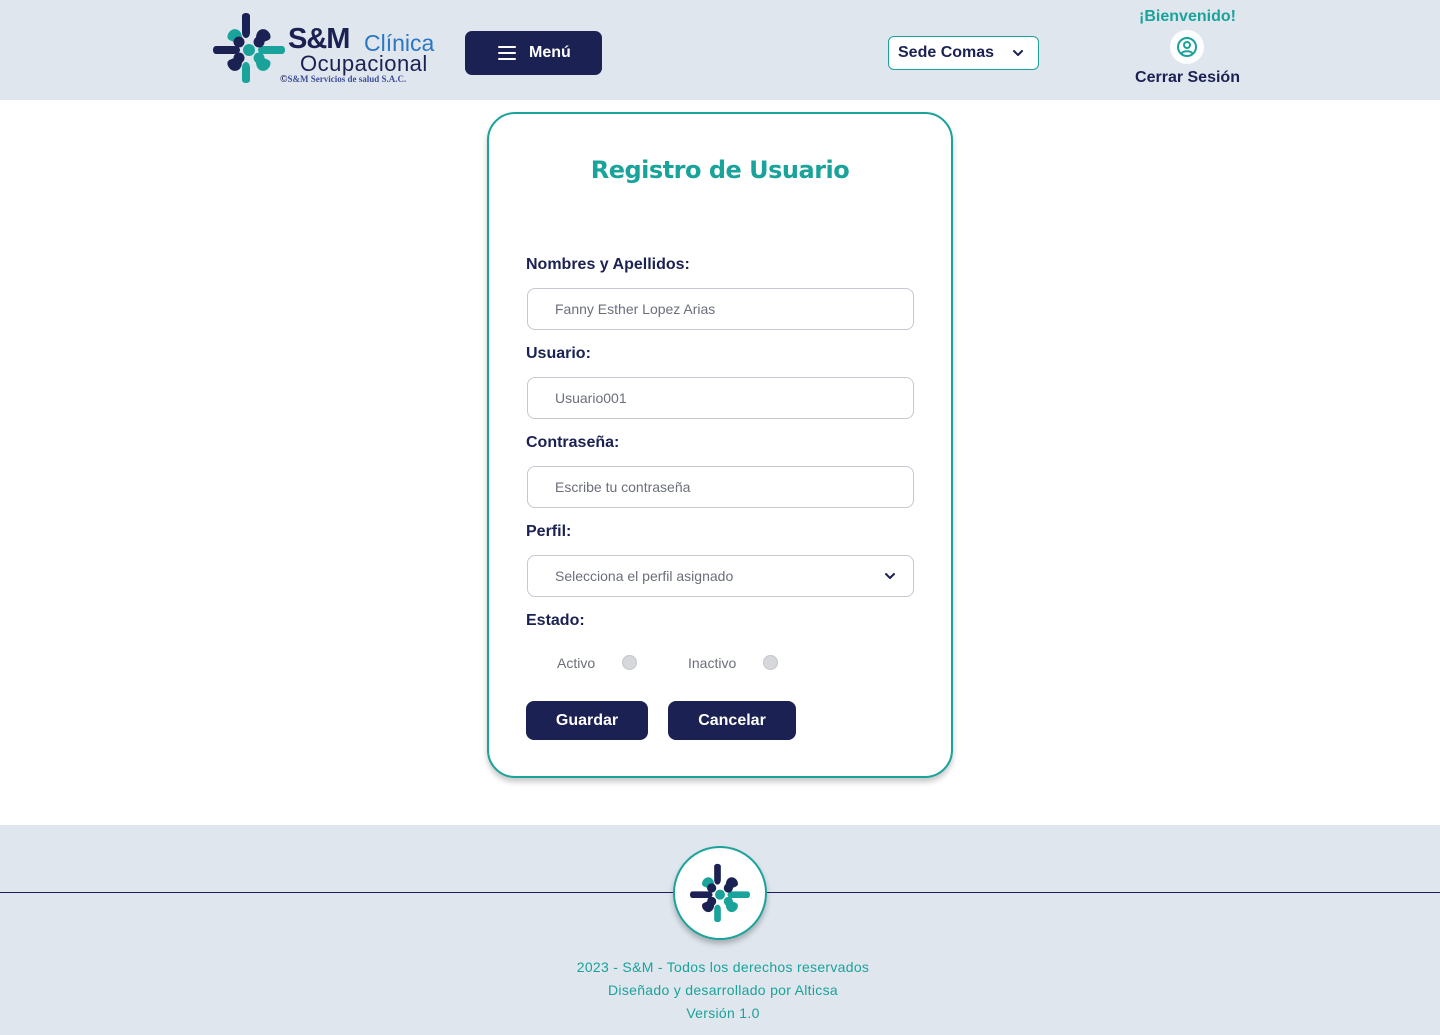 This screenshot has height=1035, width=1440. I want to click on sede-select: Sede Comas, so click(963, 53).